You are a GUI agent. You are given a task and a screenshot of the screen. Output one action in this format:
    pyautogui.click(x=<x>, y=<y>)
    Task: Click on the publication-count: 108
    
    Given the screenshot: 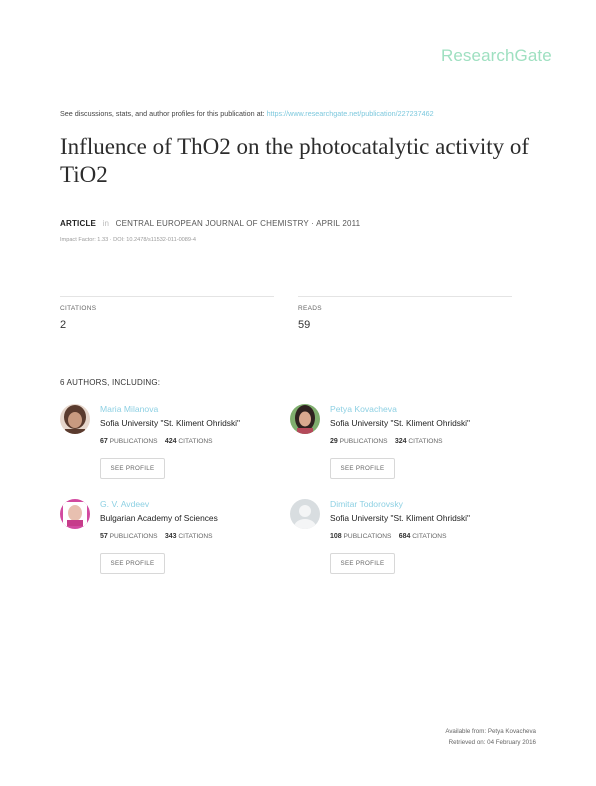 What is the action you would take?
    pyautogui.click(x=336, y=536)
    